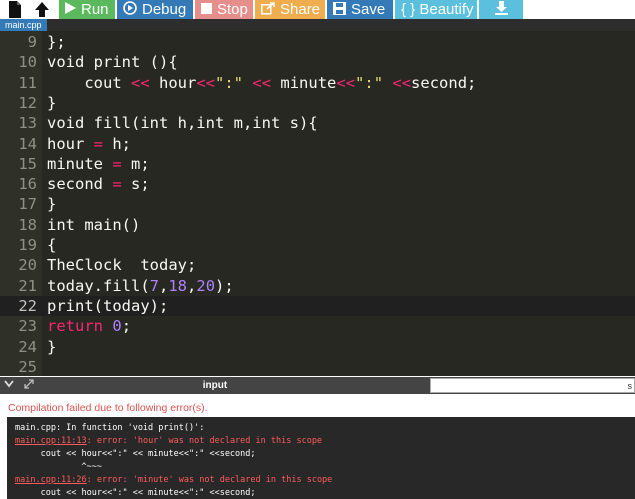 This screenshot has height=499, width=635. Describe the element at coordinates (51, 441) in the screenshot. I see `error-location-link: main.cpp:11:13` at that location.